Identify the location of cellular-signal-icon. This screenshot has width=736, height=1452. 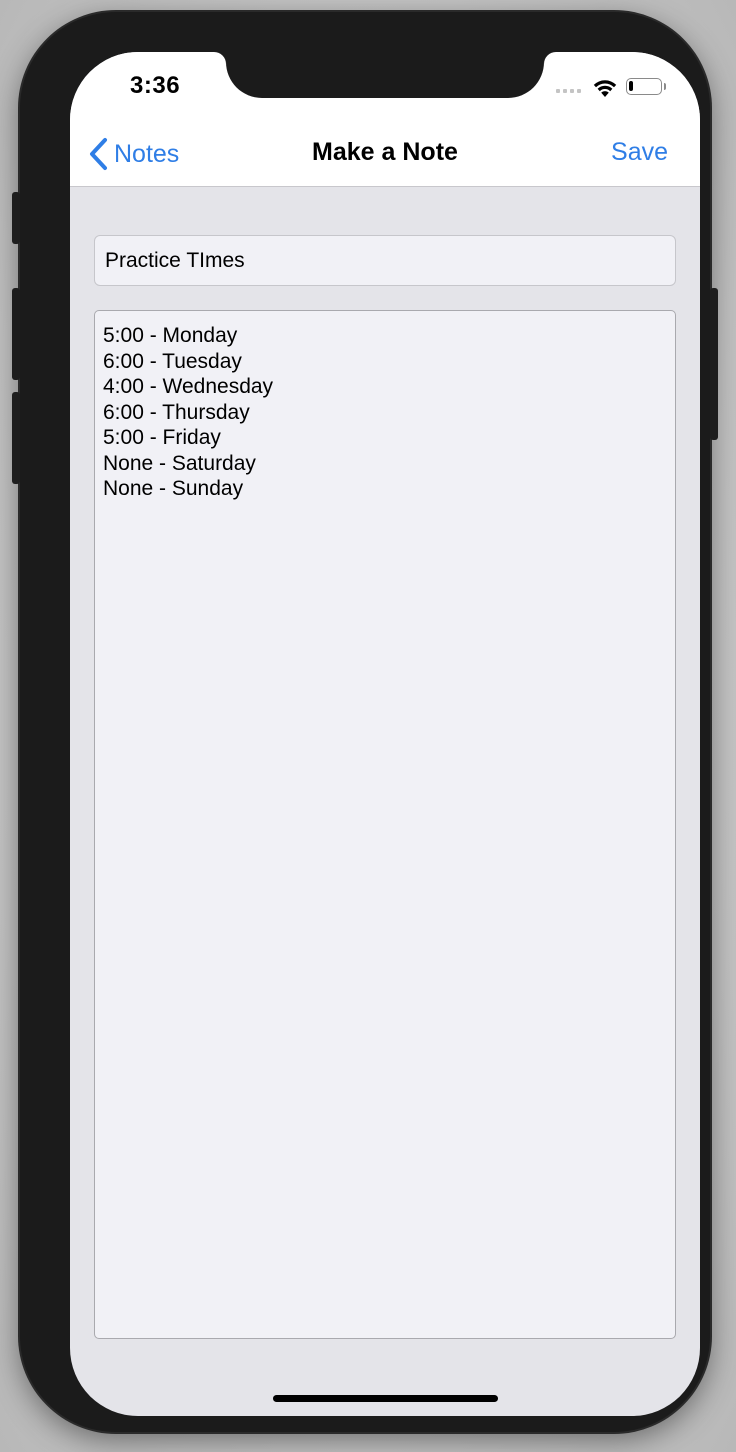
(568, 91).